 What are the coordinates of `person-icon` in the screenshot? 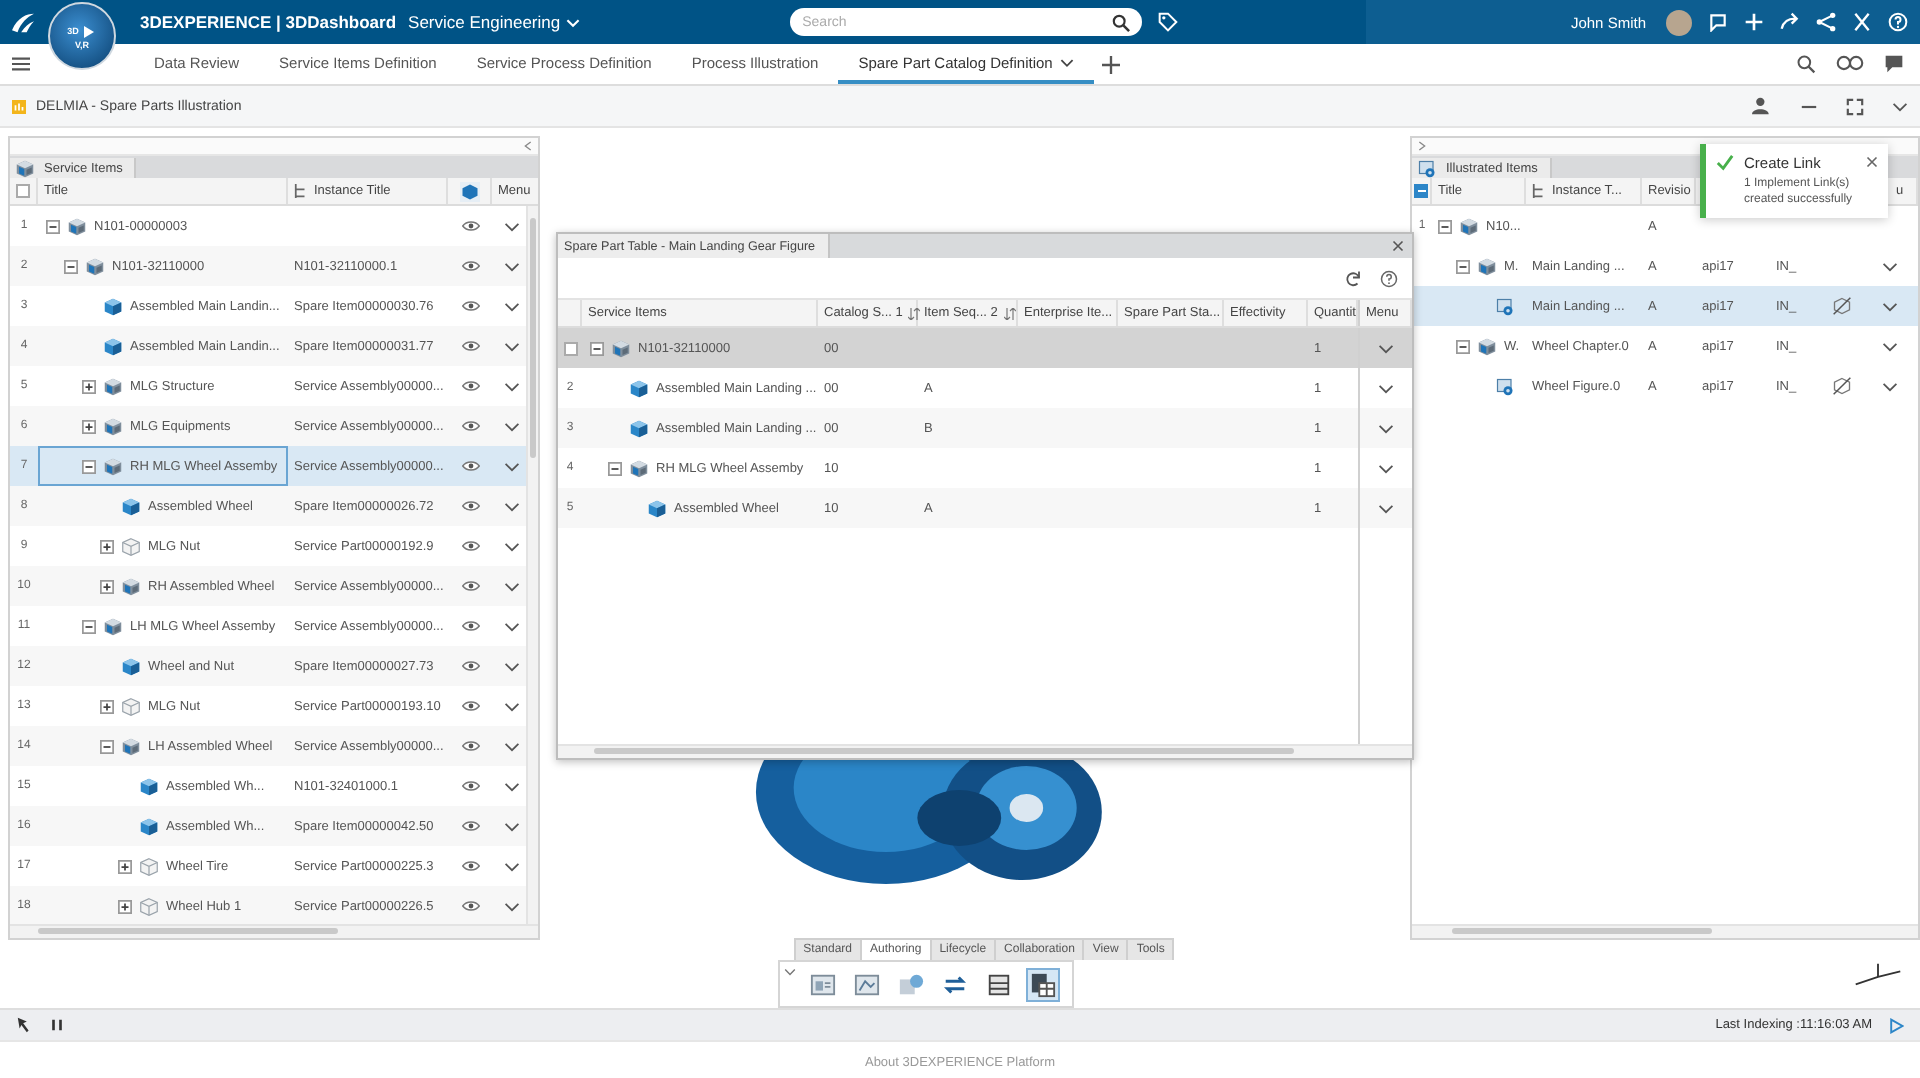 It's located at (1762, 106).